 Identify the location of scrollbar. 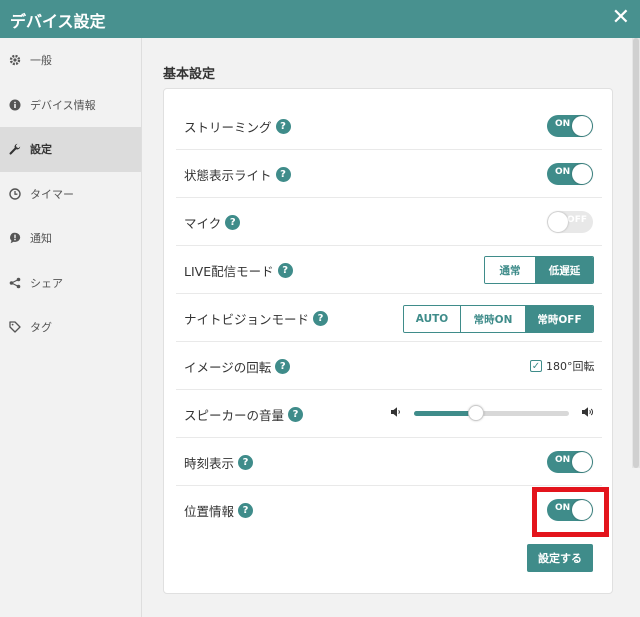
(636, 253).